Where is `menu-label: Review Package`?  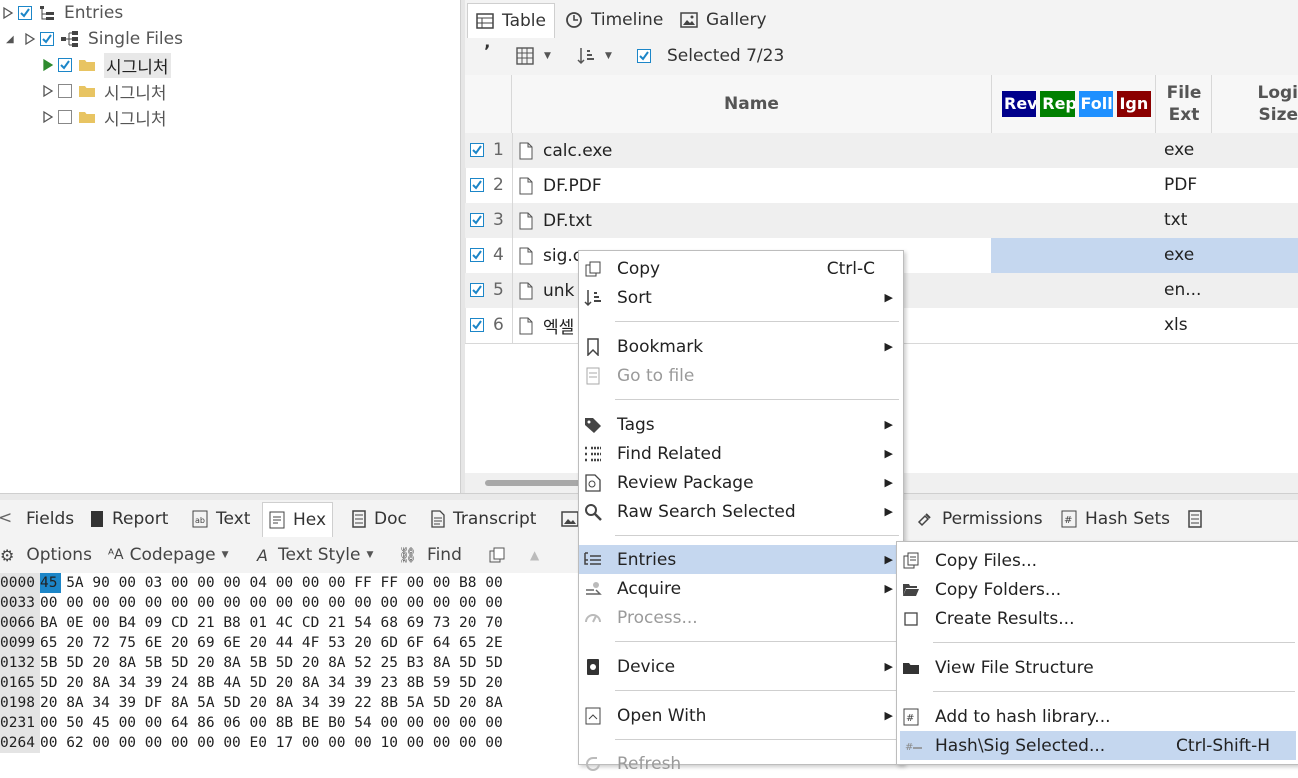 menu-label: Review Package is located at coordinates (685, 483).